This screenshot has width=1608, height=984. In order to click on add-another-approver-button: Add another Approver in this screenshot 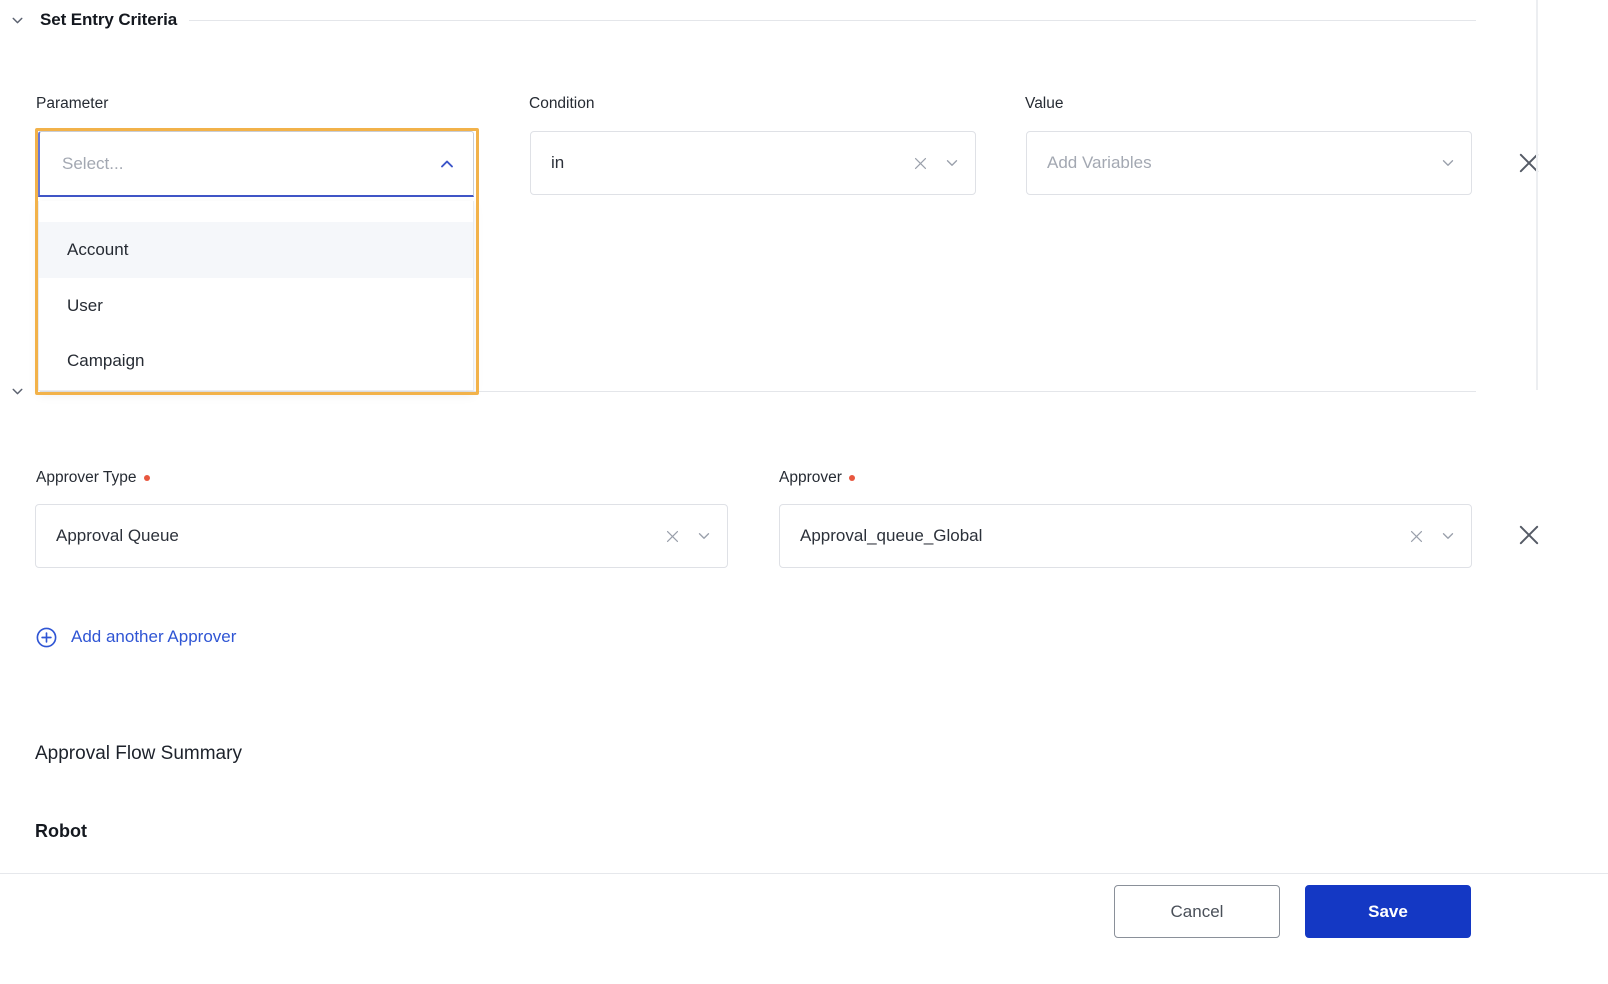, I will do `click(135, 637)`.